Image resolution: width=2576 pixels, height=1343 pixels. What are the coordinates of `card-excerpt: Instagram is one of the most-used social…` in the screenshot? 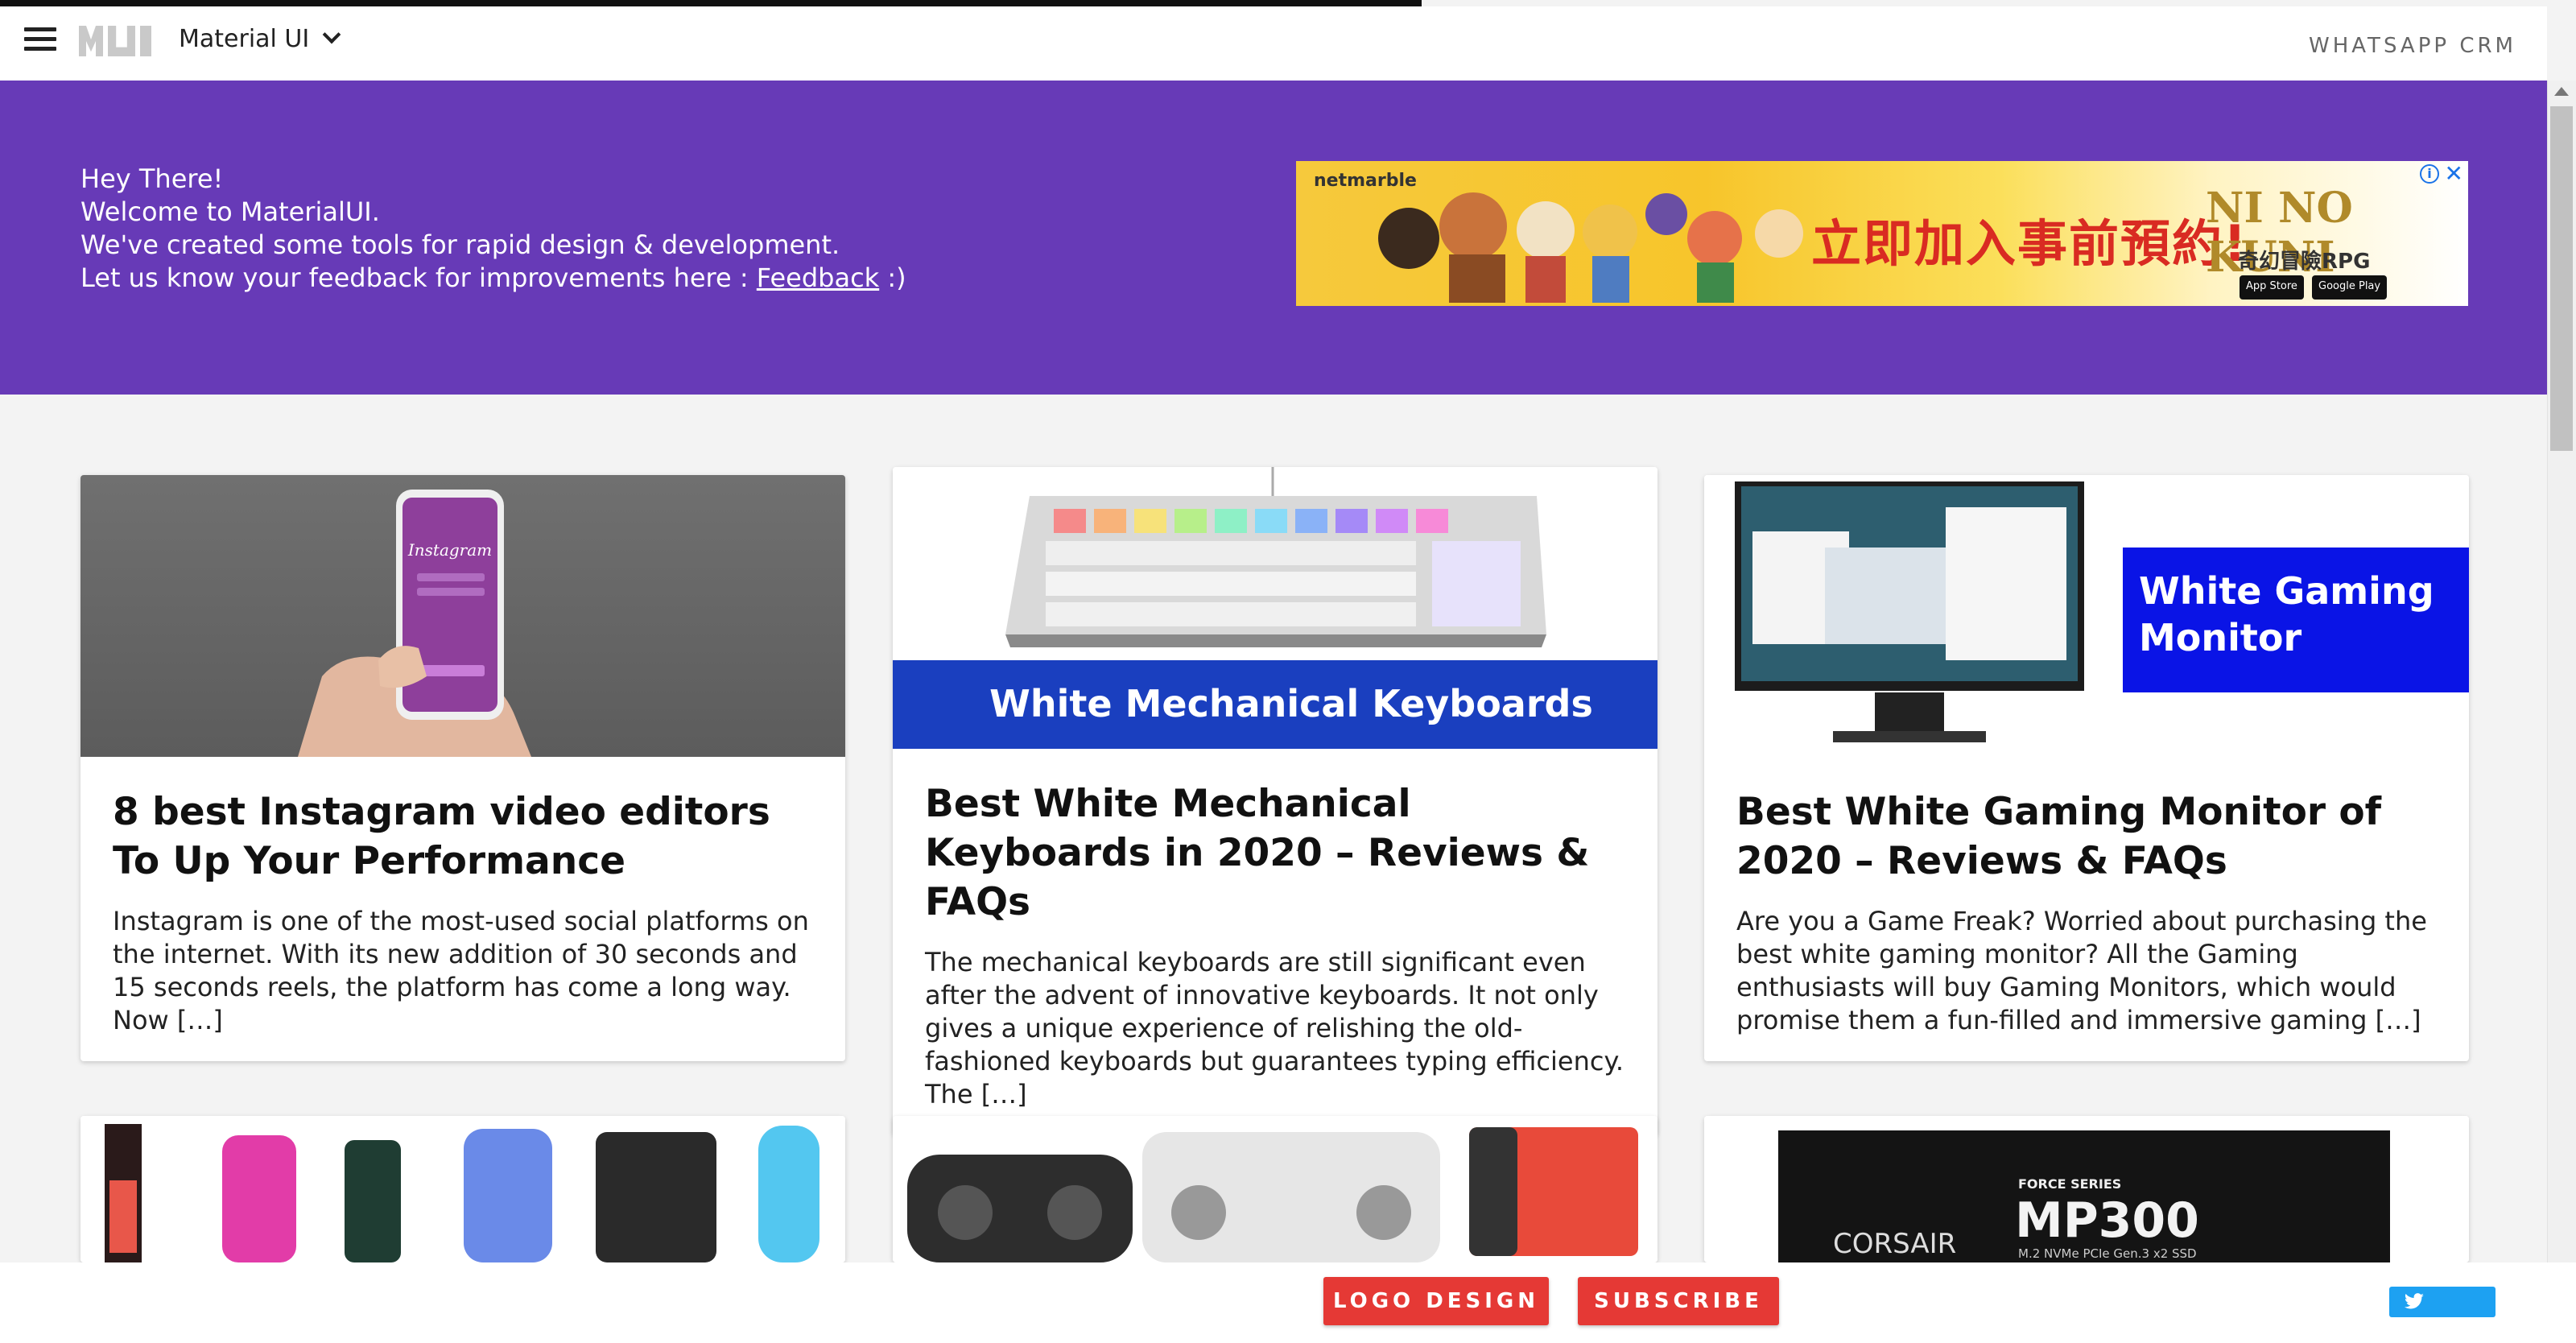 It's located at (461, 970).